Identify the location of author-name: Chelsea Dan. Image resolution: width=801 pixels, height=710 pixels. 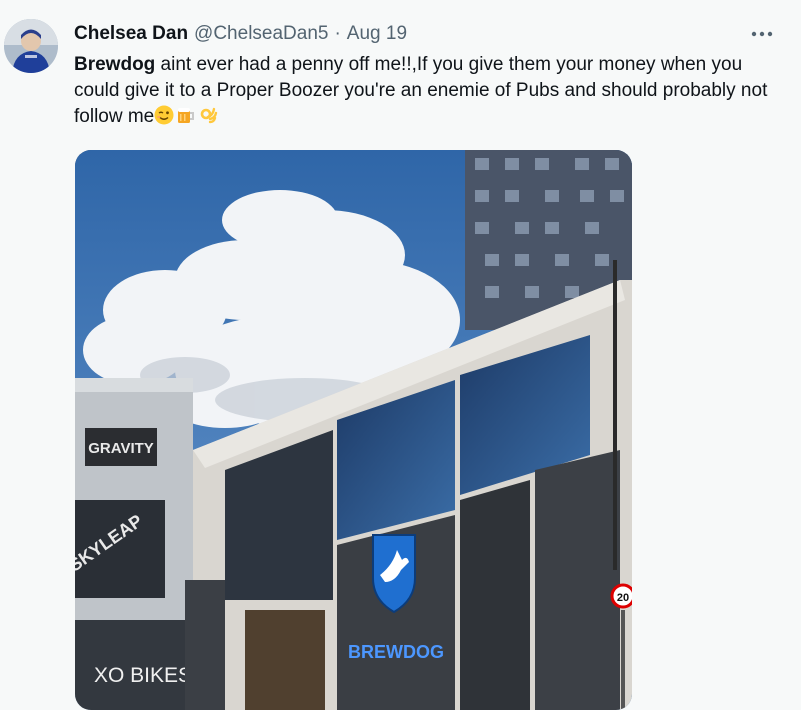
(131, 34).